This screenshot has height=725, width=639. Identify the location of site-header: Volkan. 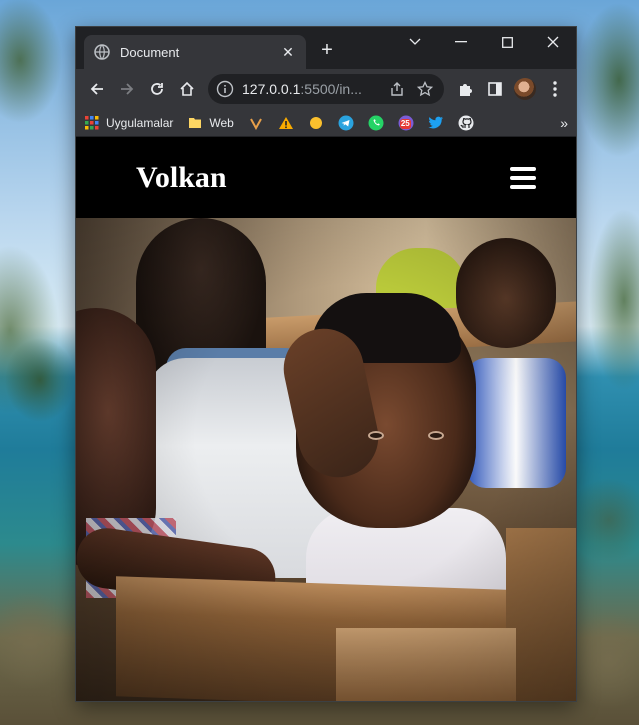
(326, 177).